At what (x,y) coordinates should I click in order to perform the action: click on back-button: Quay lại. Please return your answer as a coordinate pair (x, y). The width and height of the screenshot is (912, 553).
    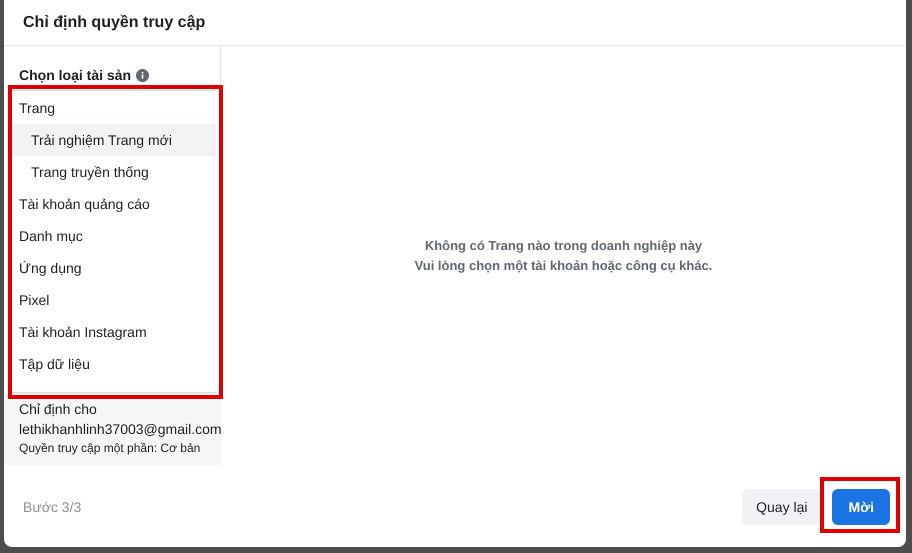
    Looking at the image, I should click on (782, 506).